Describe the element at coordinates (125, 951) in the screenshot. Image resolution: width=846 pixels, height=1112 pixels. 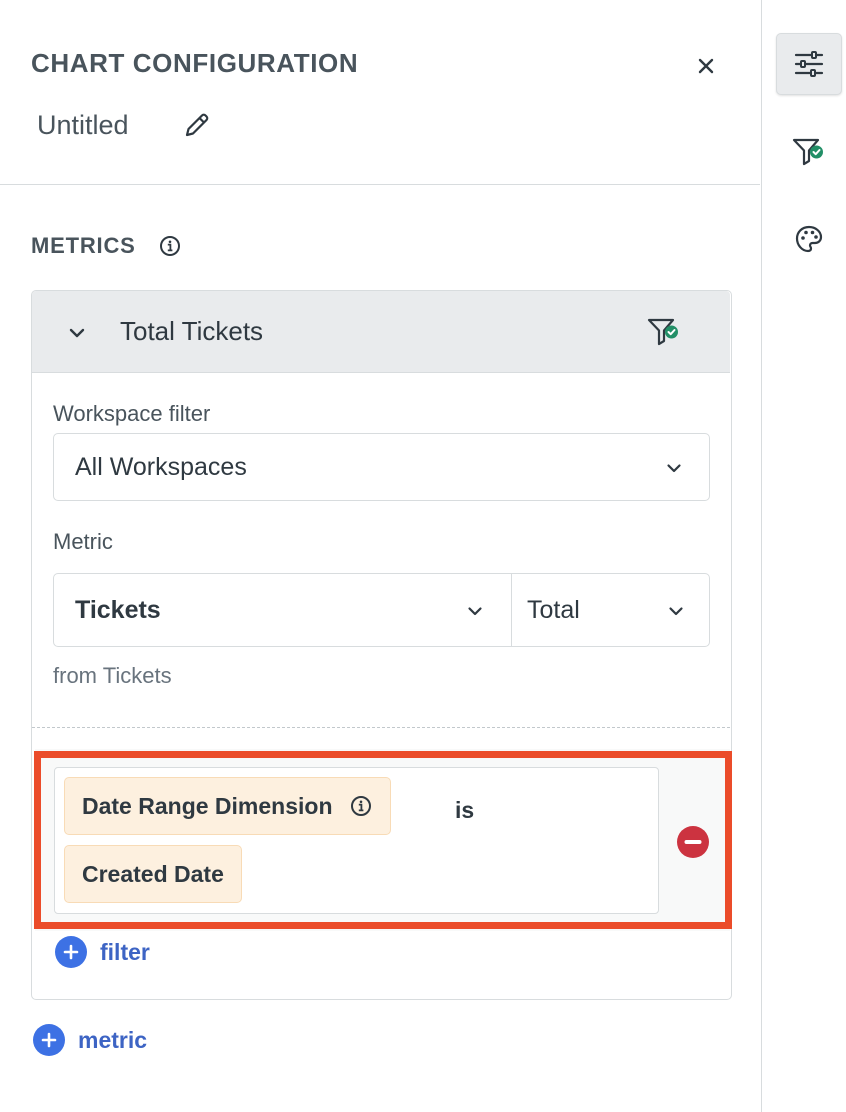
I see `add-filter-label: filter` at that location.